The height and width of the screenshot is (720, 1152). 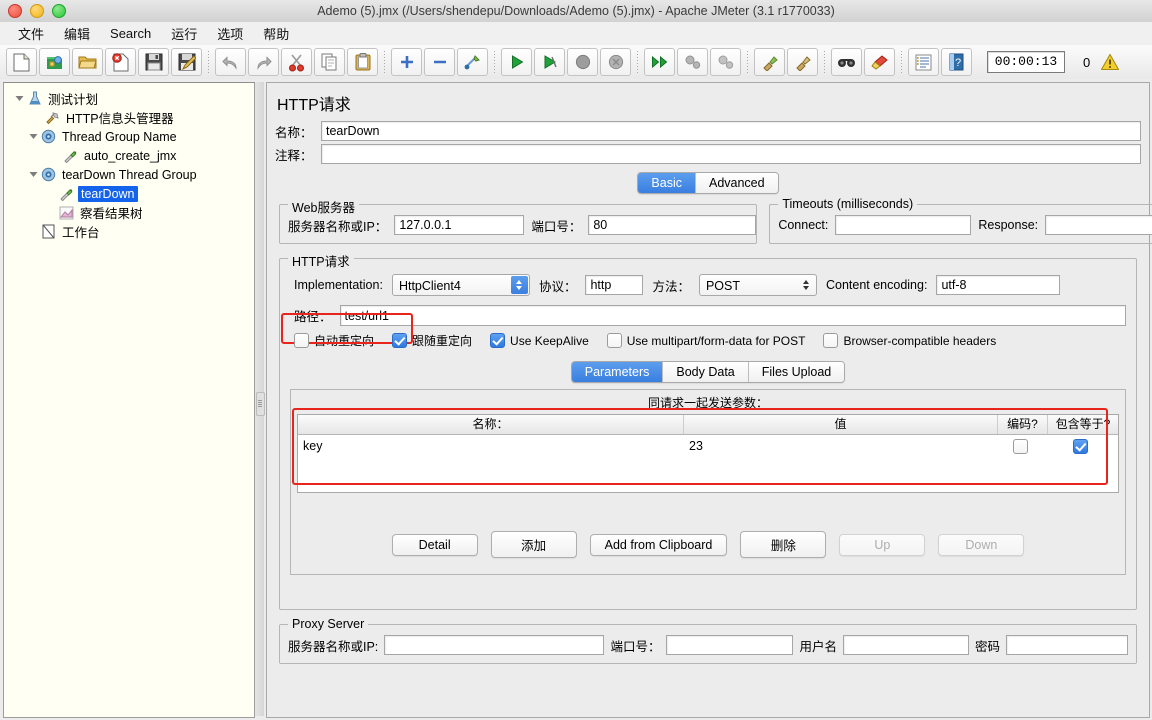 I want to click on toolbar-group-tree, so click(x=439, y=62).